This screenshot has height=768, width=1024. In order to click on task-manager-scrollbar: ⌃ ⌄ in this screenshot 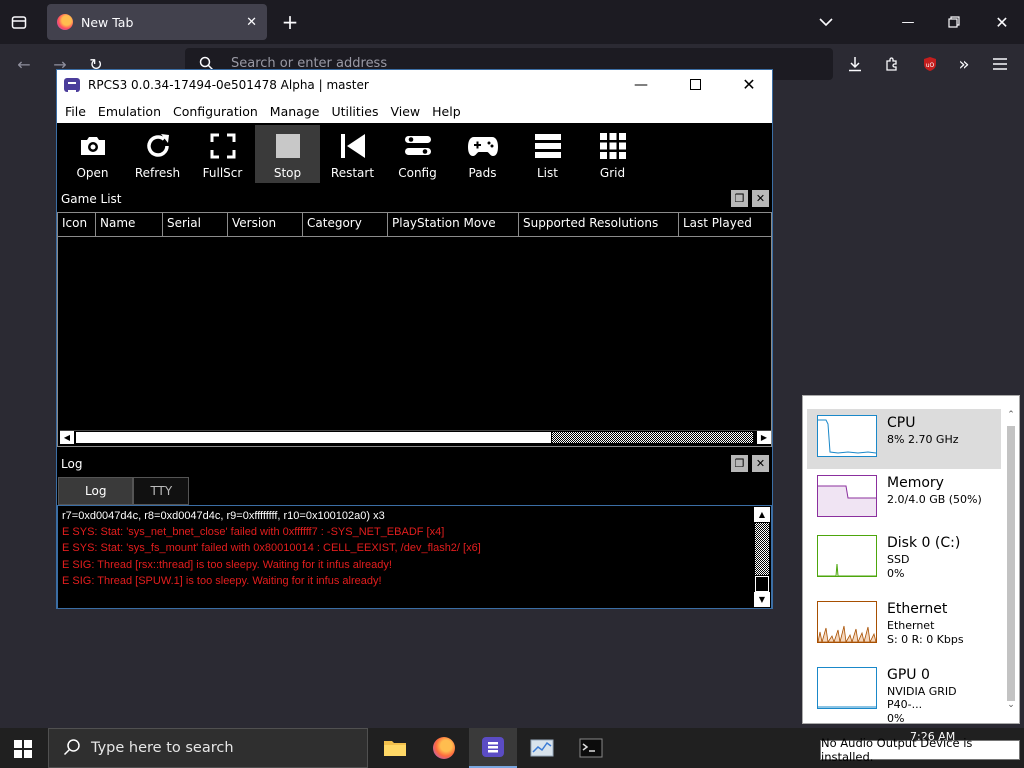, I will do `click(1011, 560)`.